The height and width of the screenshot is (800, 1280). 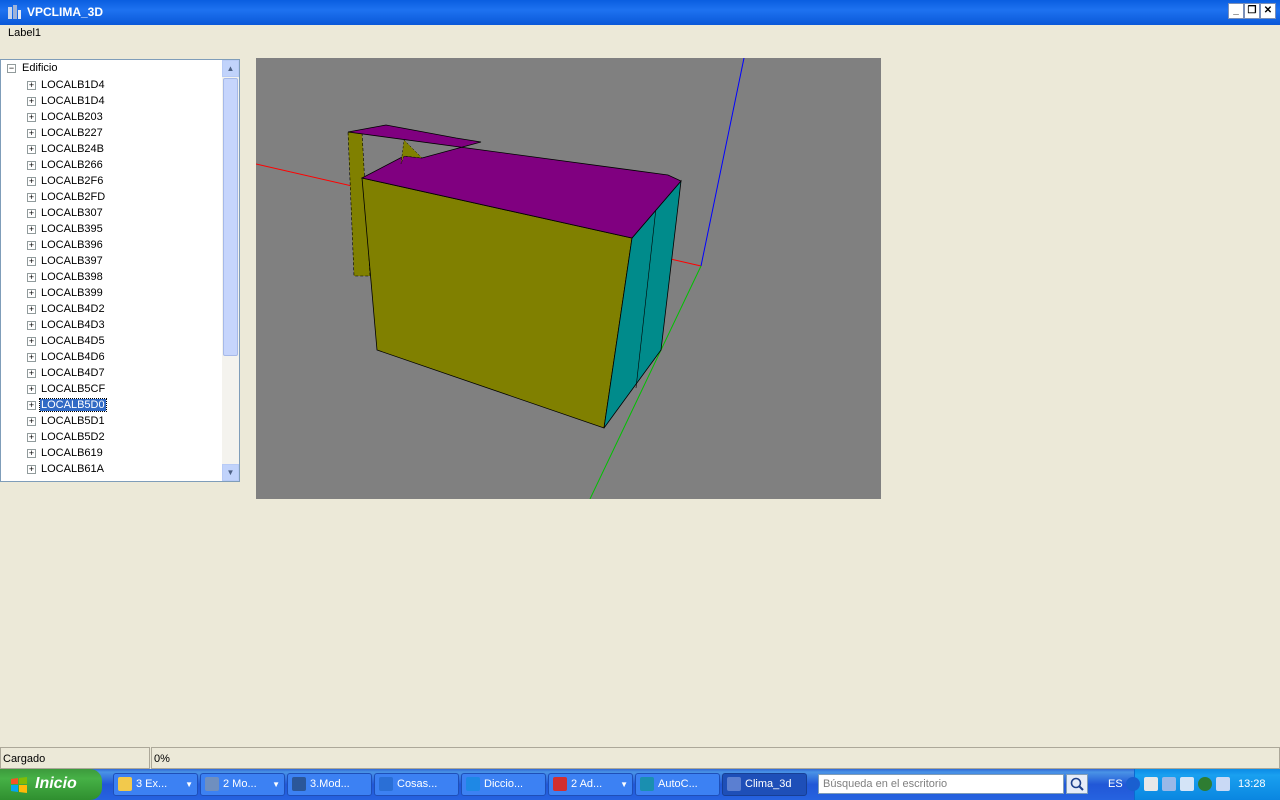 I want to click on tree-item: + LOCALB2FD, so click(x=66, y=197).